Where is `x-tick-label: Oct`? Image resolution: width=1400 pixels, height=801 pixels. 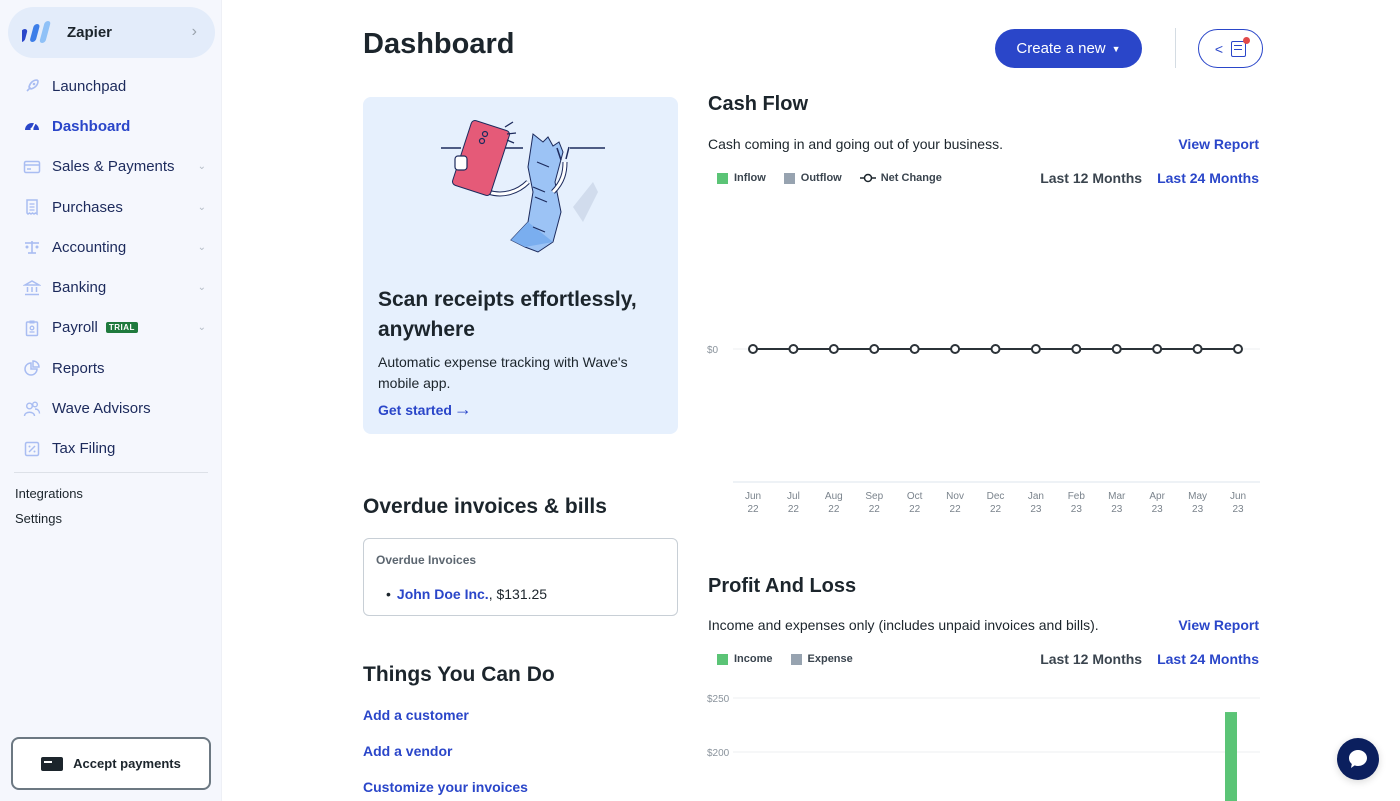
x-tick-label: Oct is located at coordinates (915, 496).